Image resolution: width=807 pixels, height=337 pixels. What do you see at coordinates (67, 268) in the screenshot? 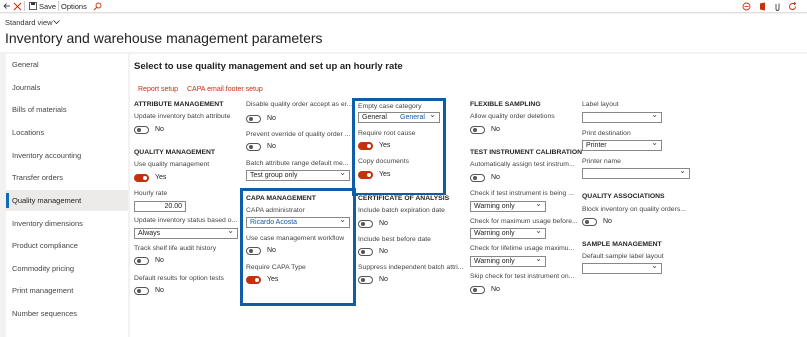
I see `nav-commodity-pricing: Commodity pricing` at bounding box center [67, 268].